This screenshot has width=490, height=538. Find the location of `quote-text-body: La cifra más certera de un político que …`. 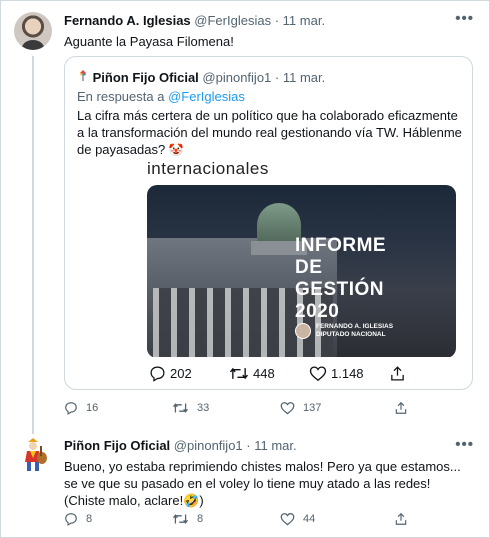

quote-text-body: La cifra más certera de un político que … is located at coordinates (269, 132).